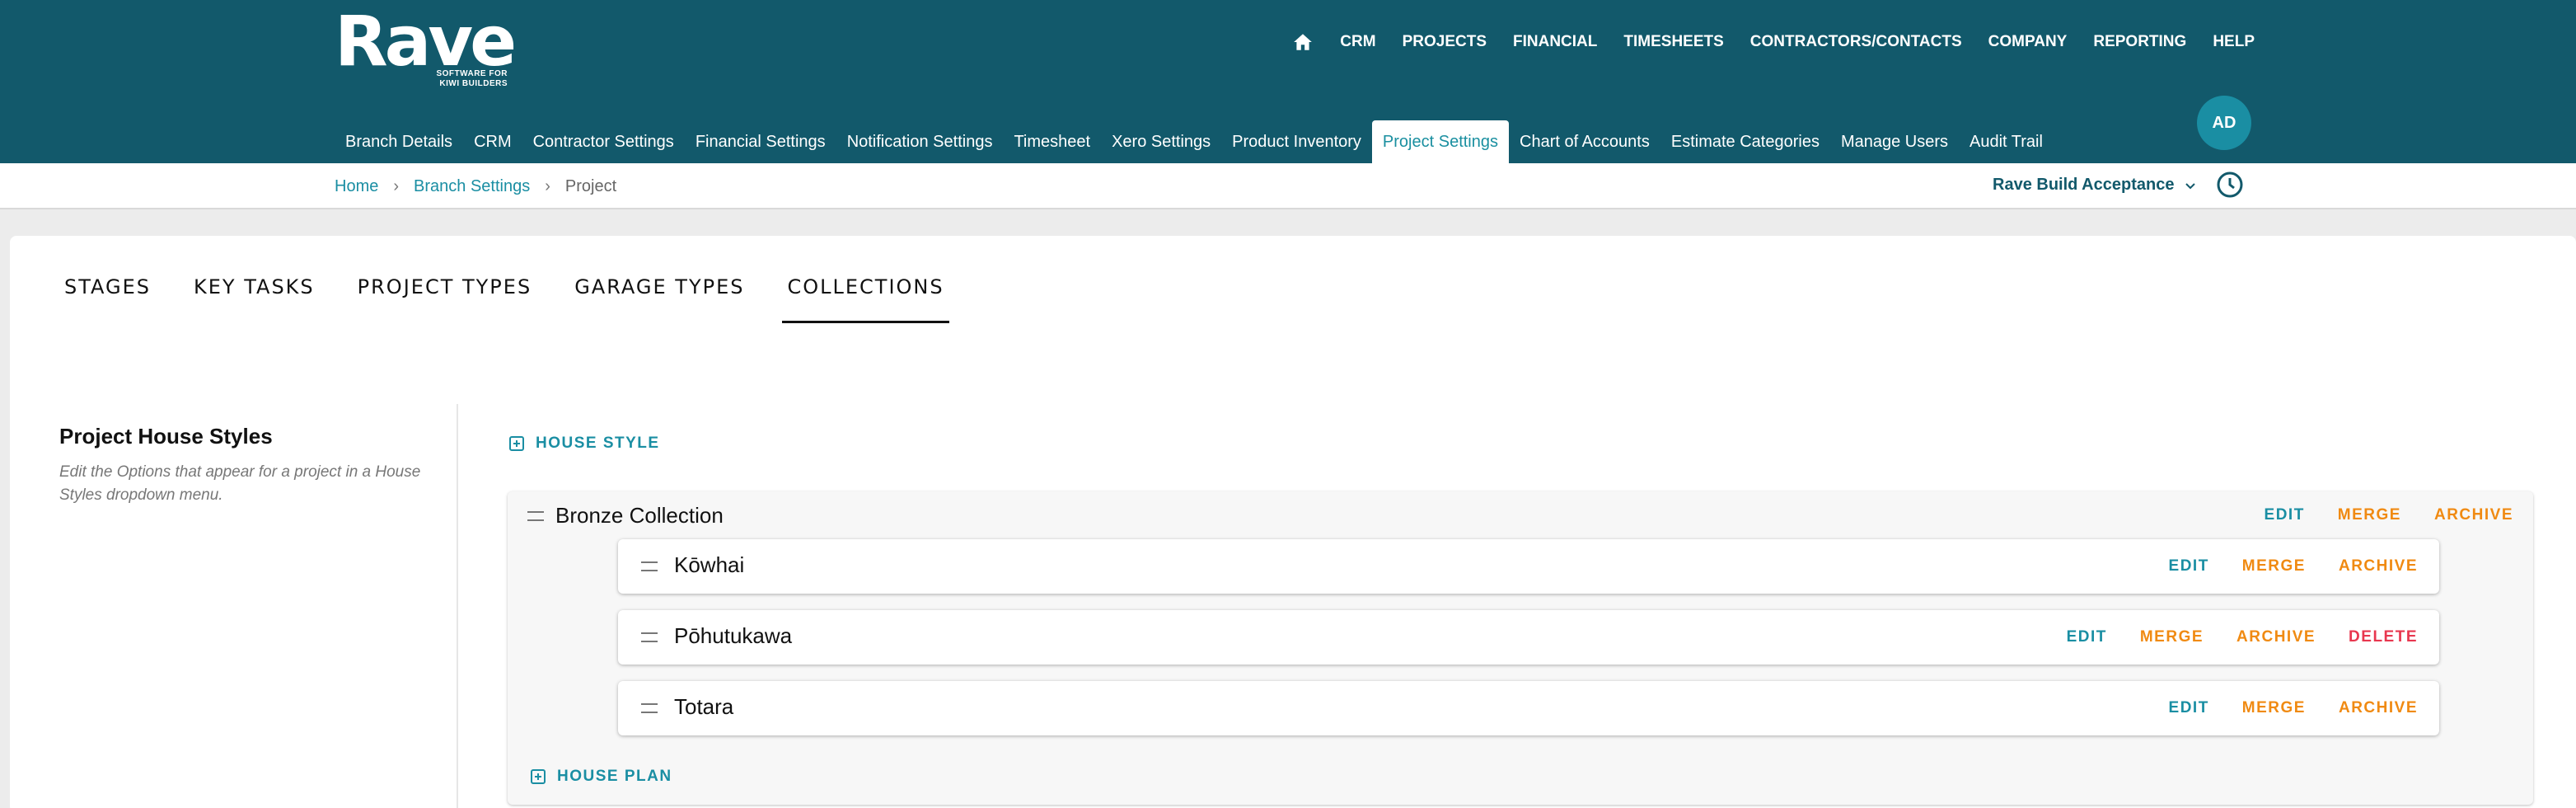  What do you see at coordinates (709, 564) in the screenshot?
I see `house-style-name: Kōwhai` at bounding box center [709, 564].